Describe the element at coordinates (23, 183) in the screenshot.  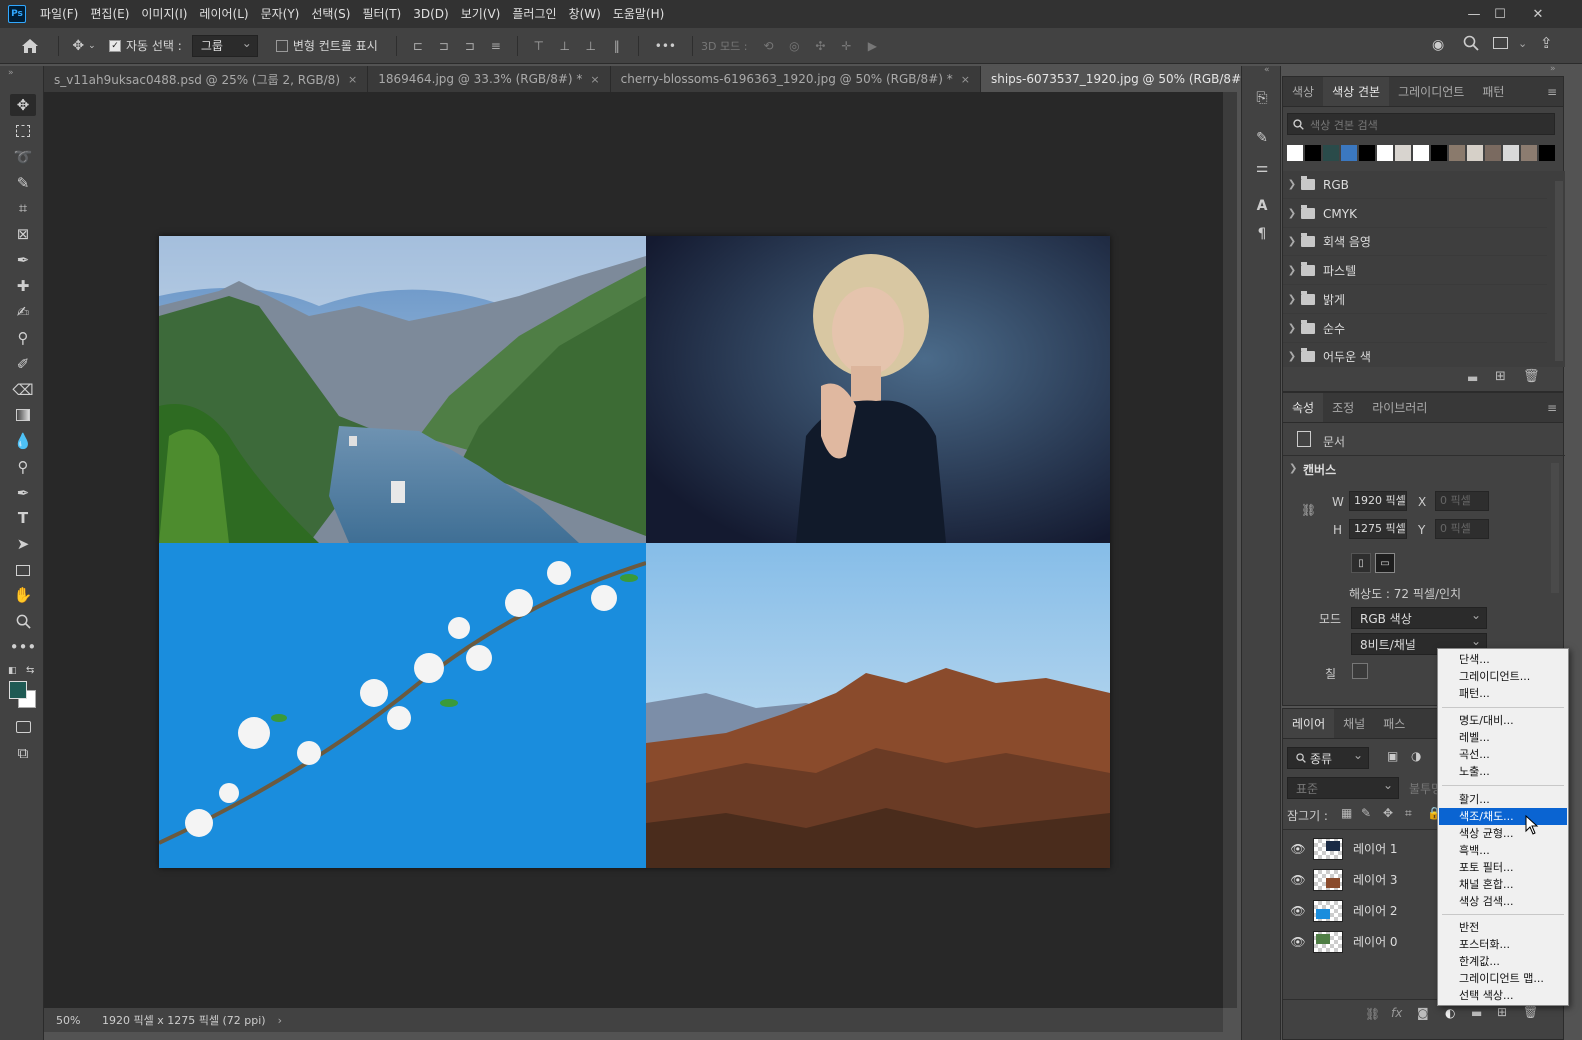
I see `quick-select-tool-icon: ✎` at that location.